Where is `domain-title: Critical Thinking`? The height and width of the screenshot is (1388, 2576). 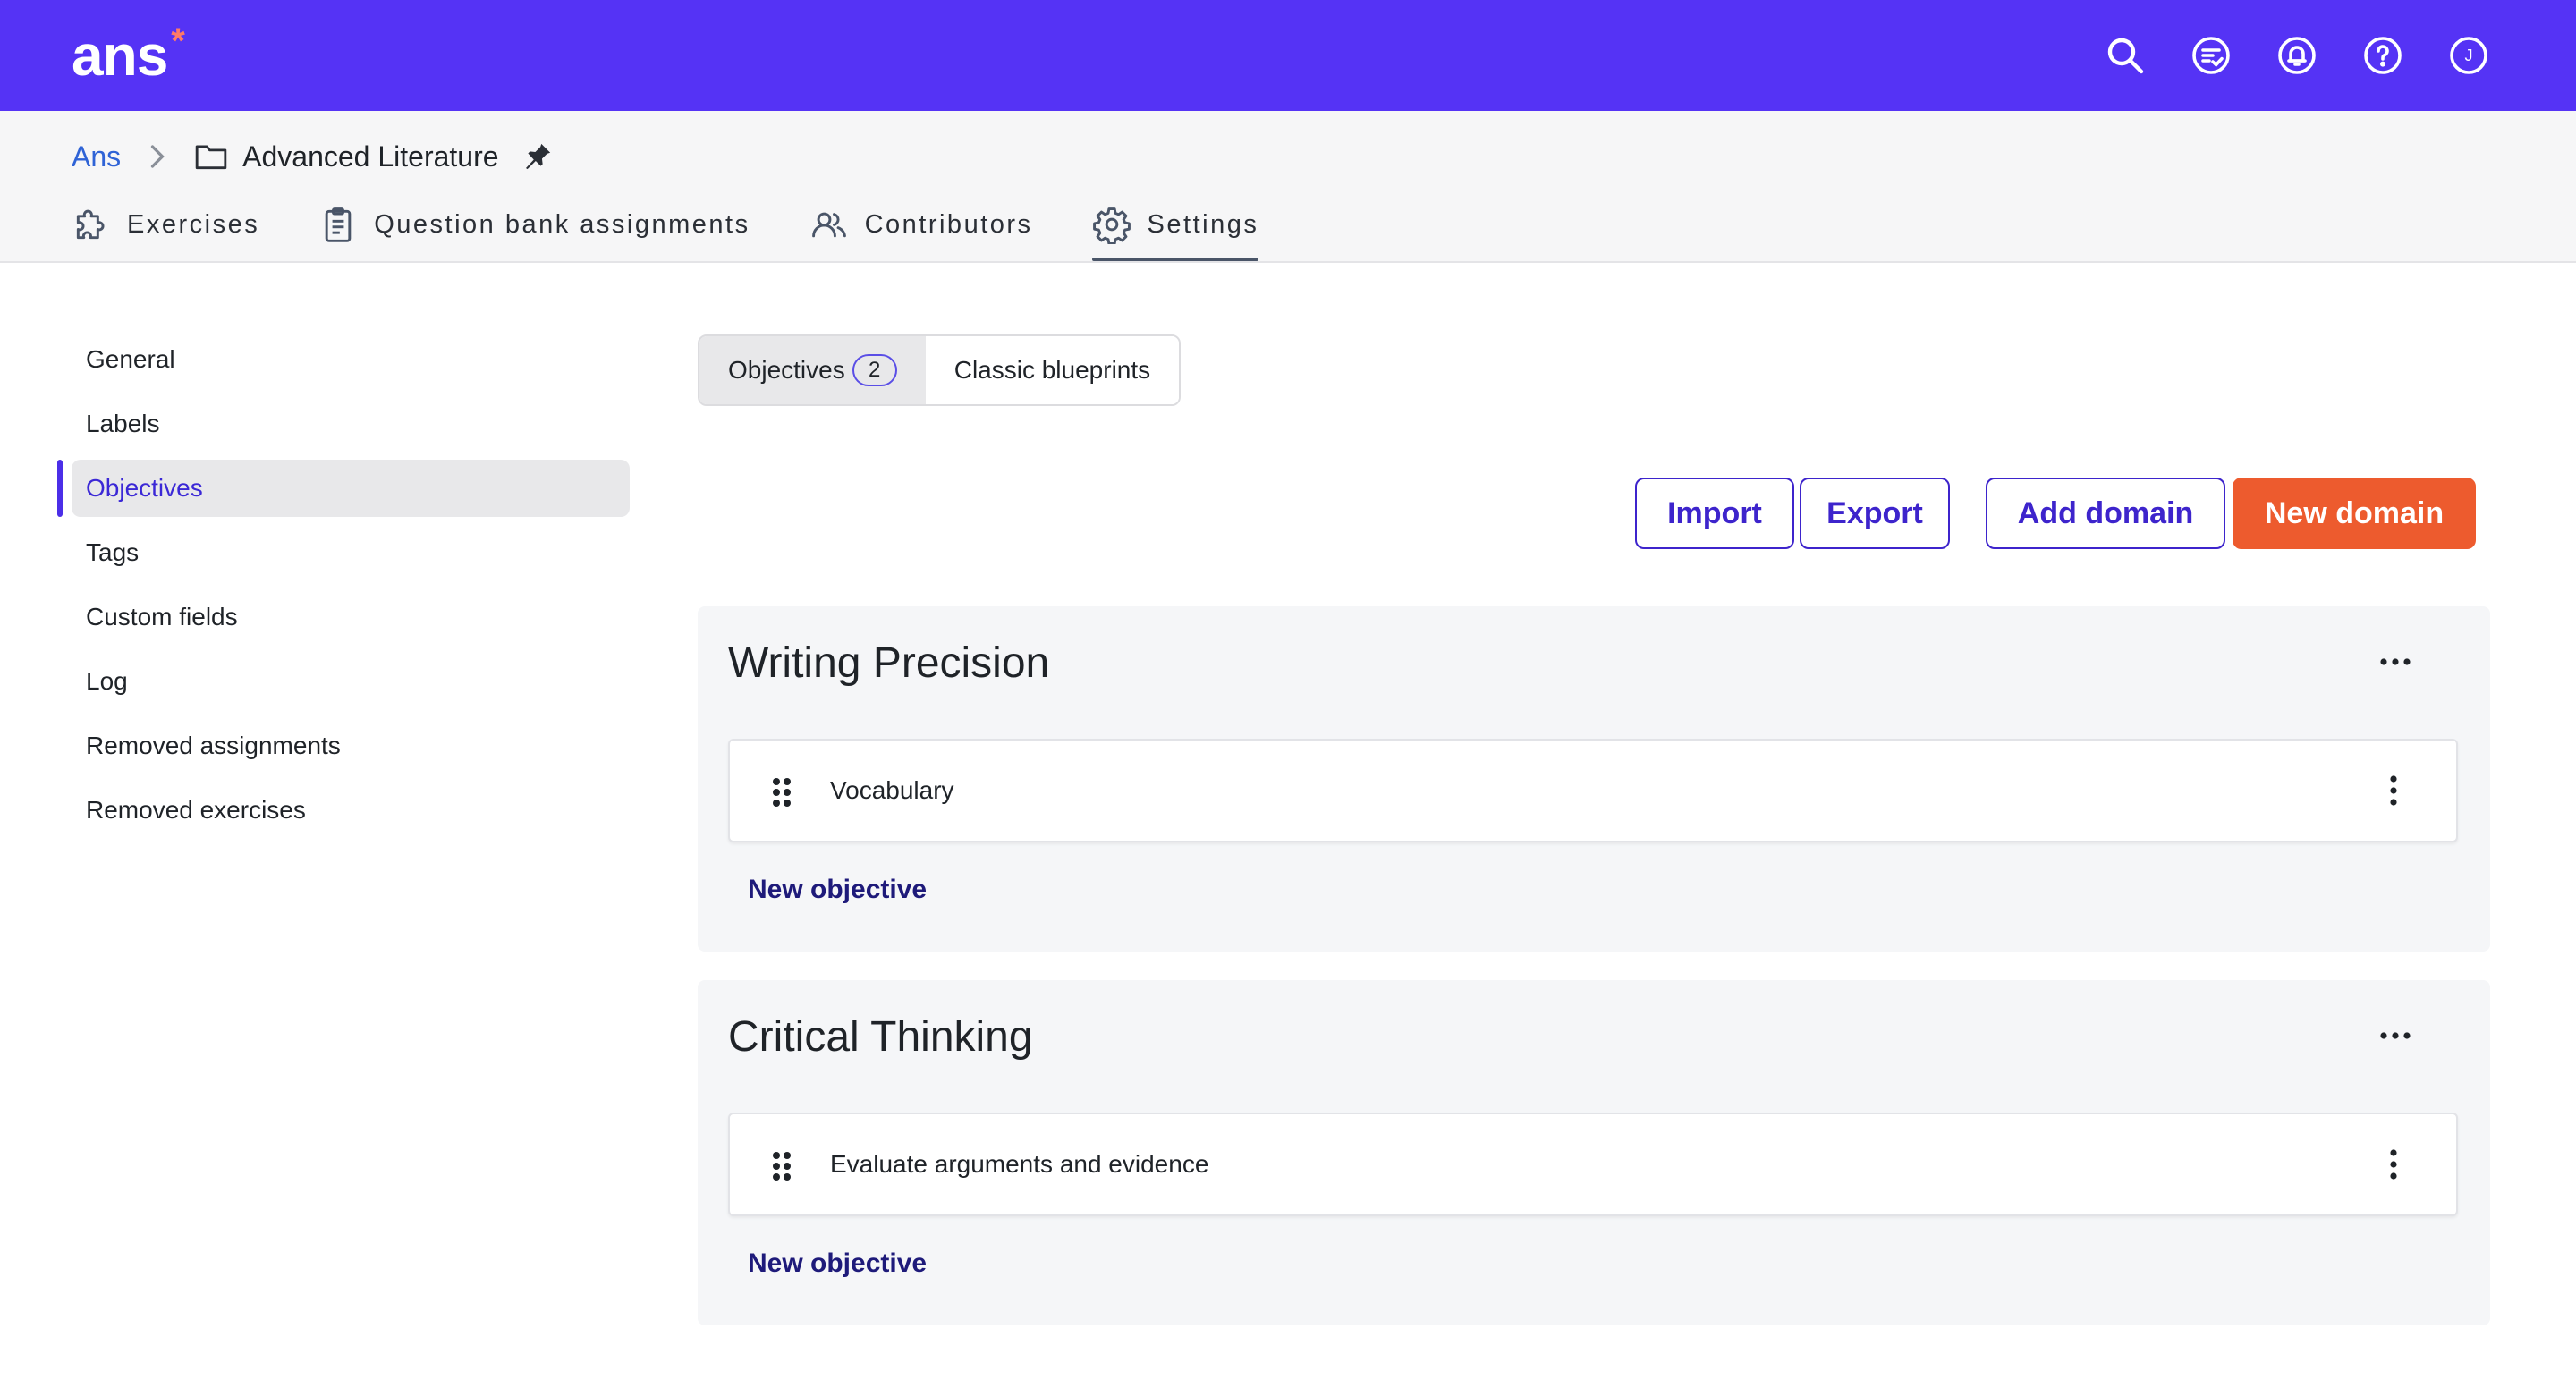
domain-title: Critical Thinking is located at coordinates (880, 1037).